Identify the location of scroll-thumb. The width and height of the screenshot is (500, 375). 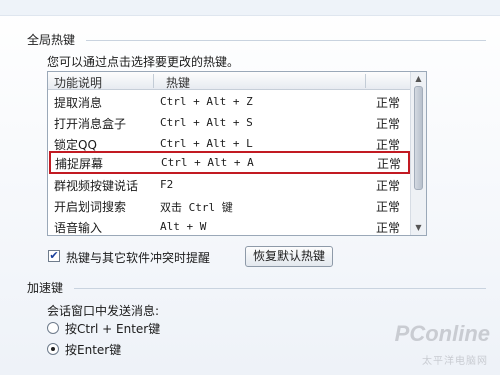
(418, 138).